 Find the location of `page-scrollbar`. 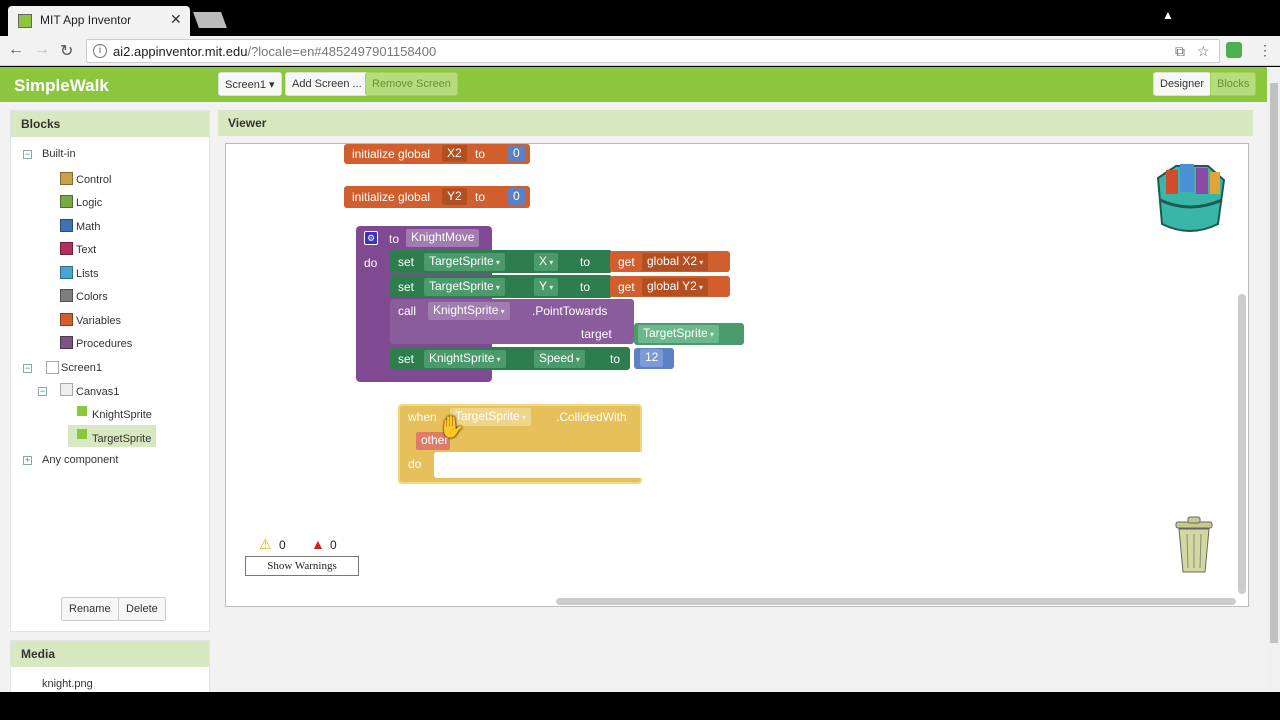

page-scrollbar is located at coordinates (1273, 379).